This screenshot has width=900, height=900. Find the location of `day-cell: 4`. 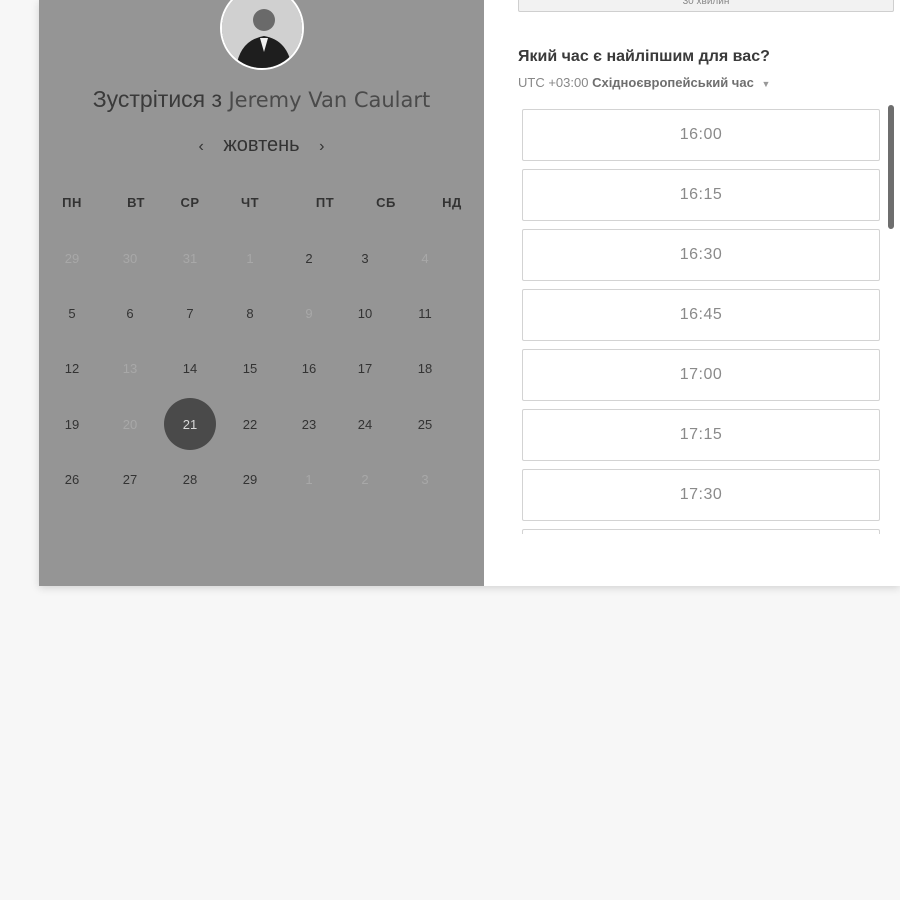

day-cell: 4 is located at coordinates (425, 258).